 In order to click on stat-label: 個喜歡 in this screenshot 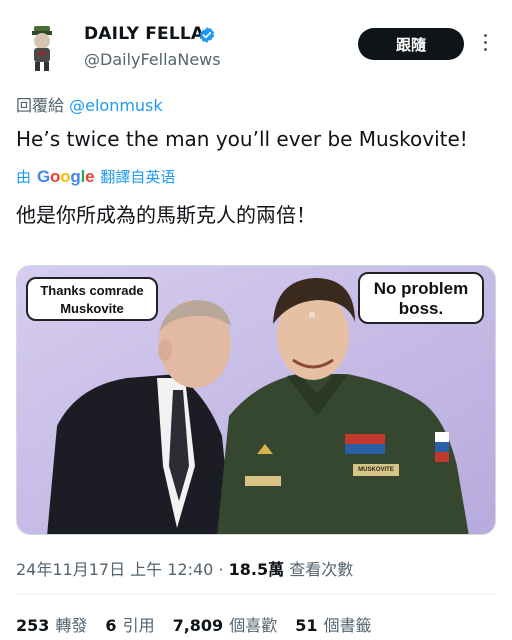, I will do `click(253, 625)`.